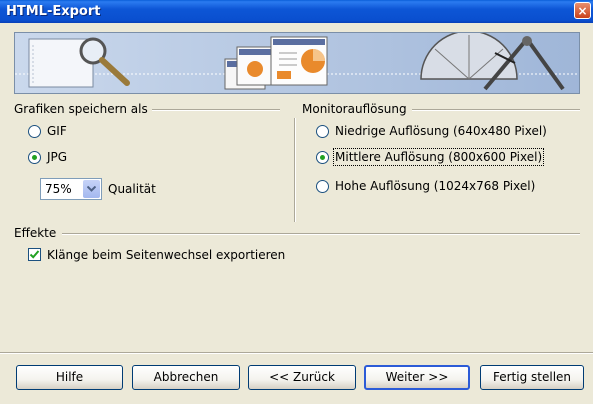 The height and width of the screenshot is (404, 593). I want to click on radio-gif-indicator, so click(34, 131).